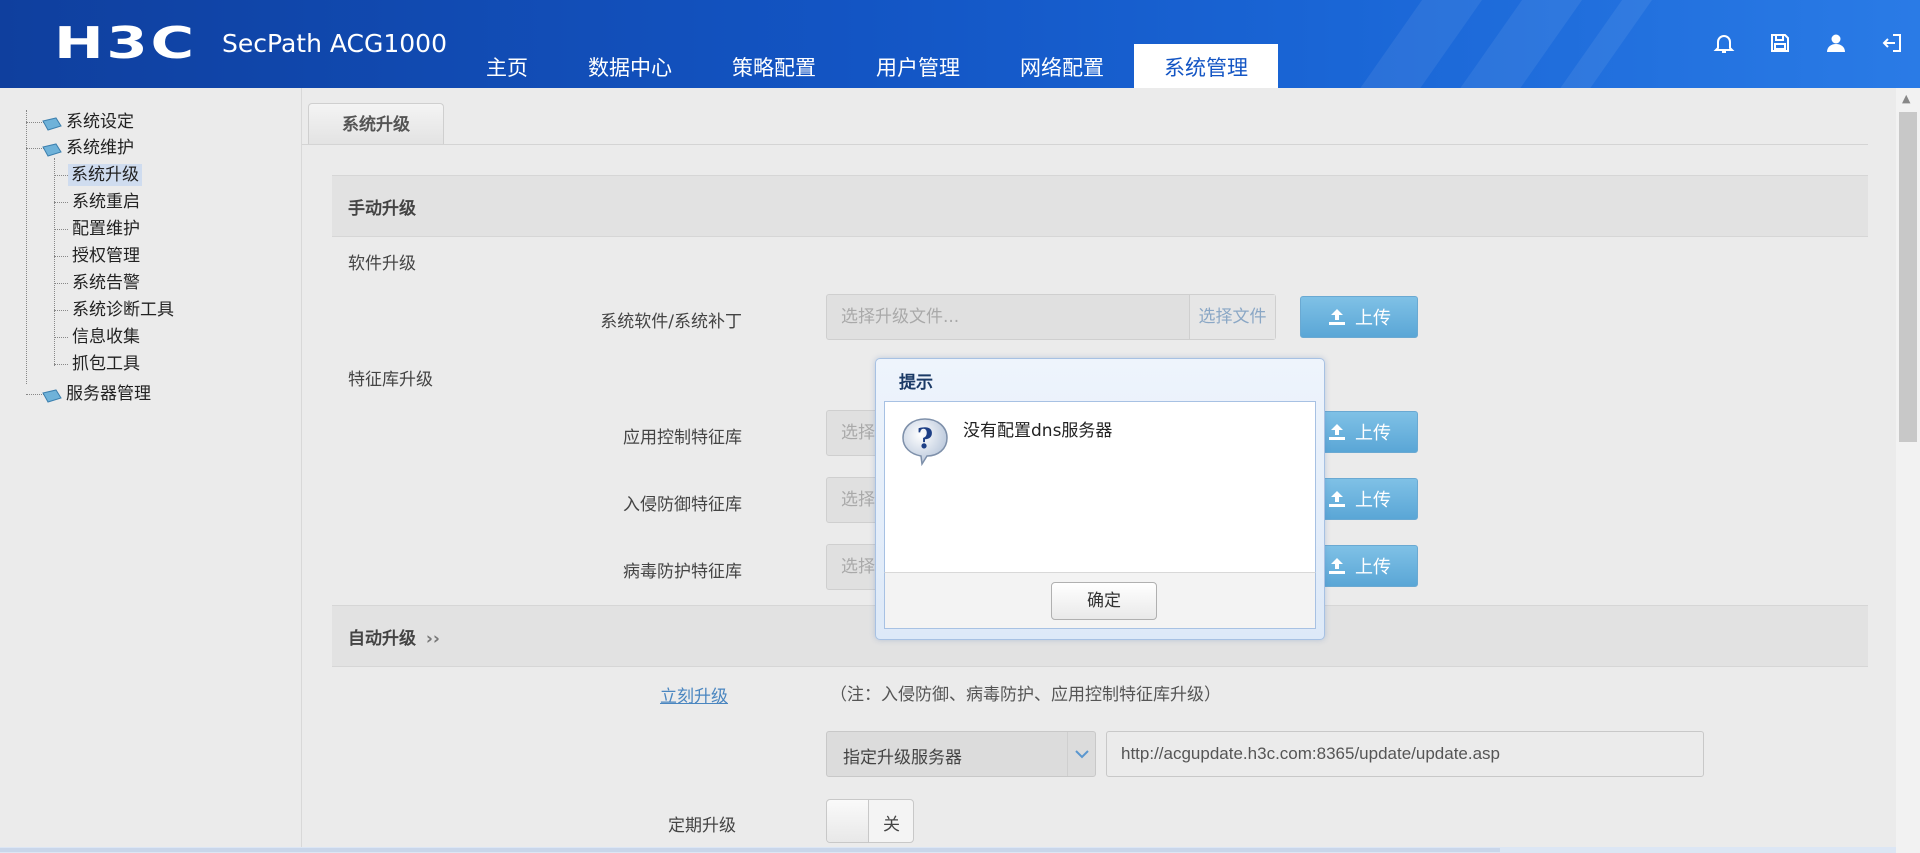  I want to click on chevron-down-icon, so click(1081, 754).